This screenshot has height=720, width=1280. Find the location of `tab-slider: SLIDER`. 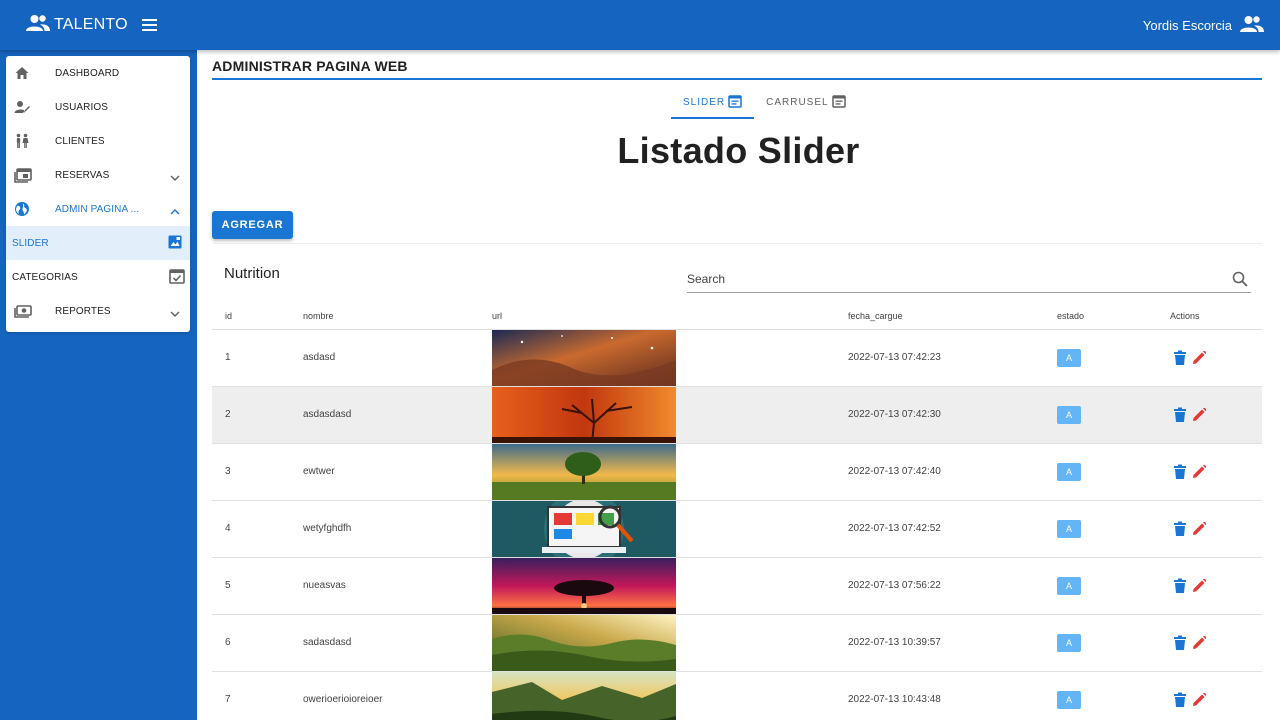

tab-slider: SLIDER is located at coordinates (713, 102).